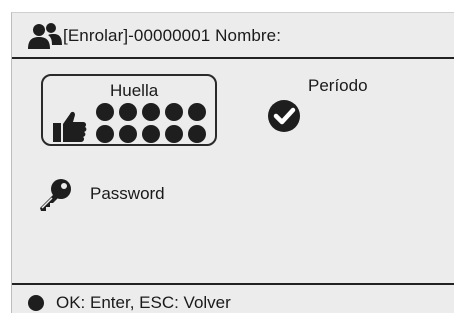 The width and height of the screenshot is (465, 322). Describe the element at coordinates (127, 193) in the screenshot. I see `password-label: Password` at that location.